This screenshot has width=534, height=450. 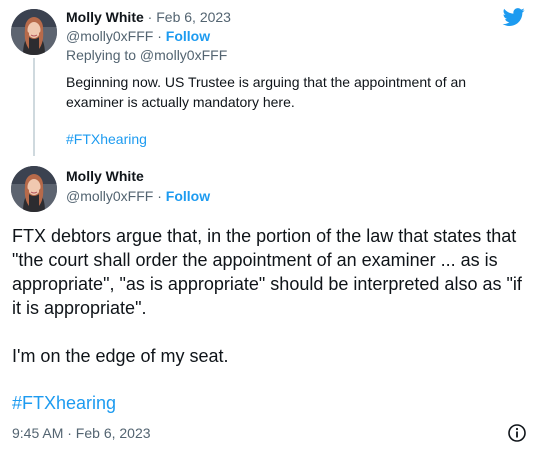 What do you see at coordinates (120, 356) in the screenshot?
I see `main-tweet-text-2: I'm on the edge of my seat.` at bounding box center [120, 356].